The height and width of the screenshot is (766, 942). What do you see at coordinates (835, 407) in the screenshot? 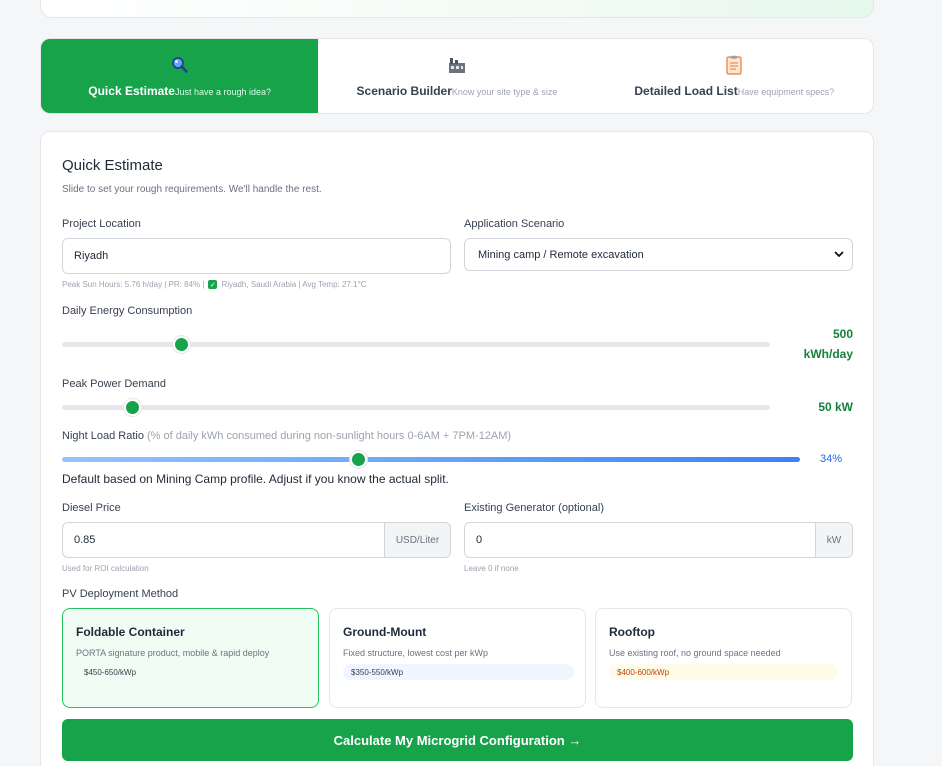
I see `peak-power-value: 50 kW` at bounding box center [835, 407].